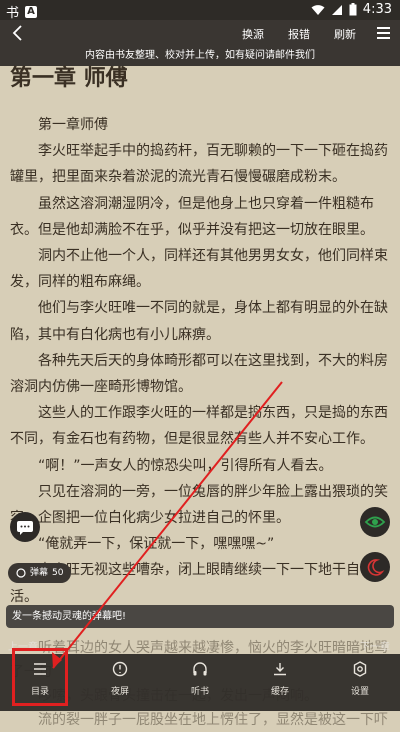 This screenshot has height=732, width=400. I want to click on status-bar: 书 A 4:33, so click(200, 10).